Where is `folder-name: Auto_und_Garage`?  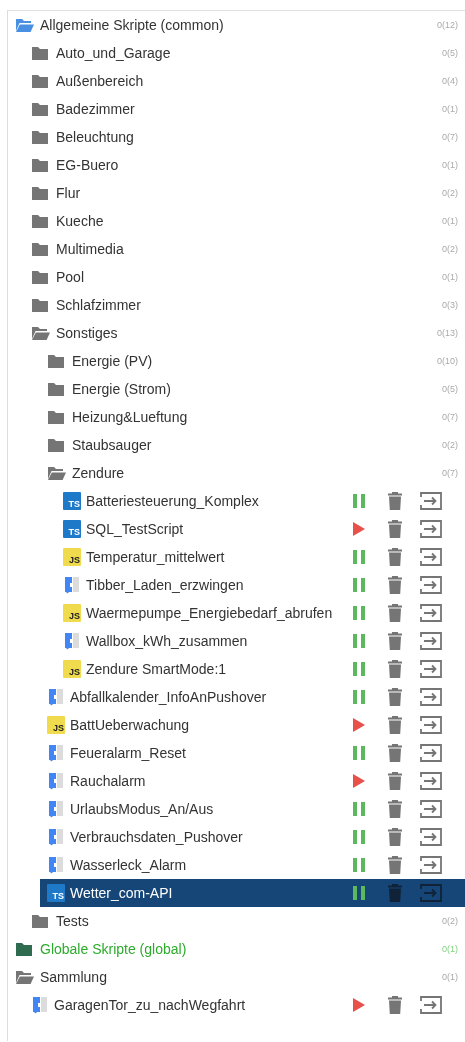 folder-name: Auto_und_Garage is located at coordinates (113, 53).